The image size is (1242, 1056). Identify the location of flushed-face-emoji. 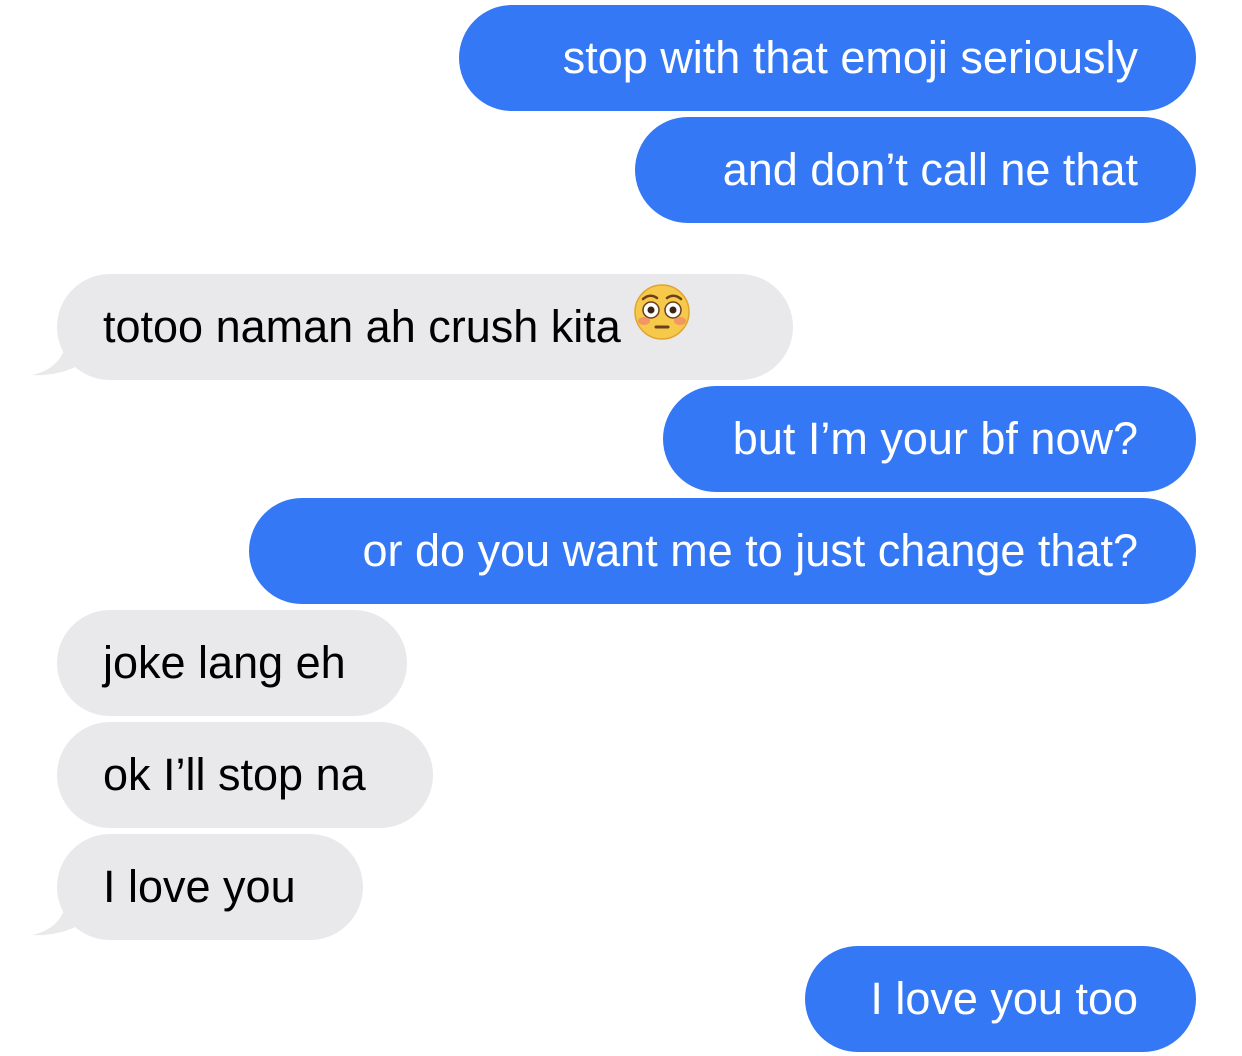
(662, 326).